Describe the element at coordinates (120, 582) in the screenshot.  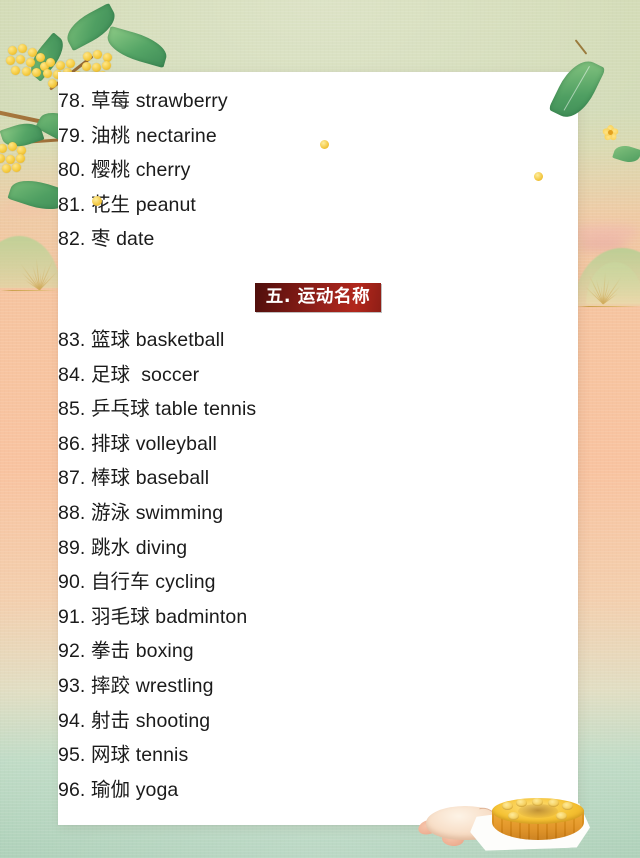
I see `item-chinese: 自行车` at that location.